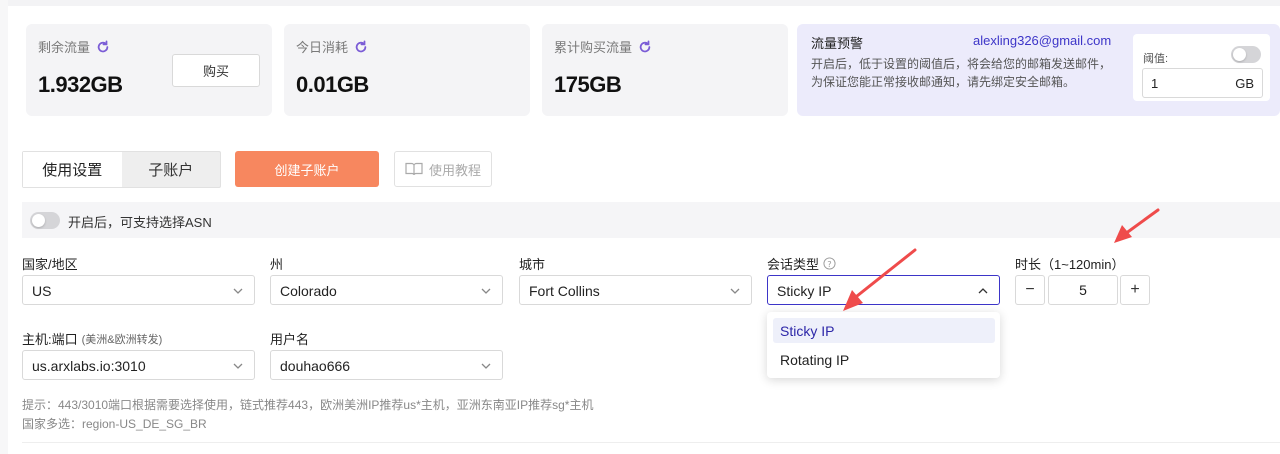 The image size is (1280, 454). I want to click on duration-label: 时长（1~120min）, so click(1070, 264).